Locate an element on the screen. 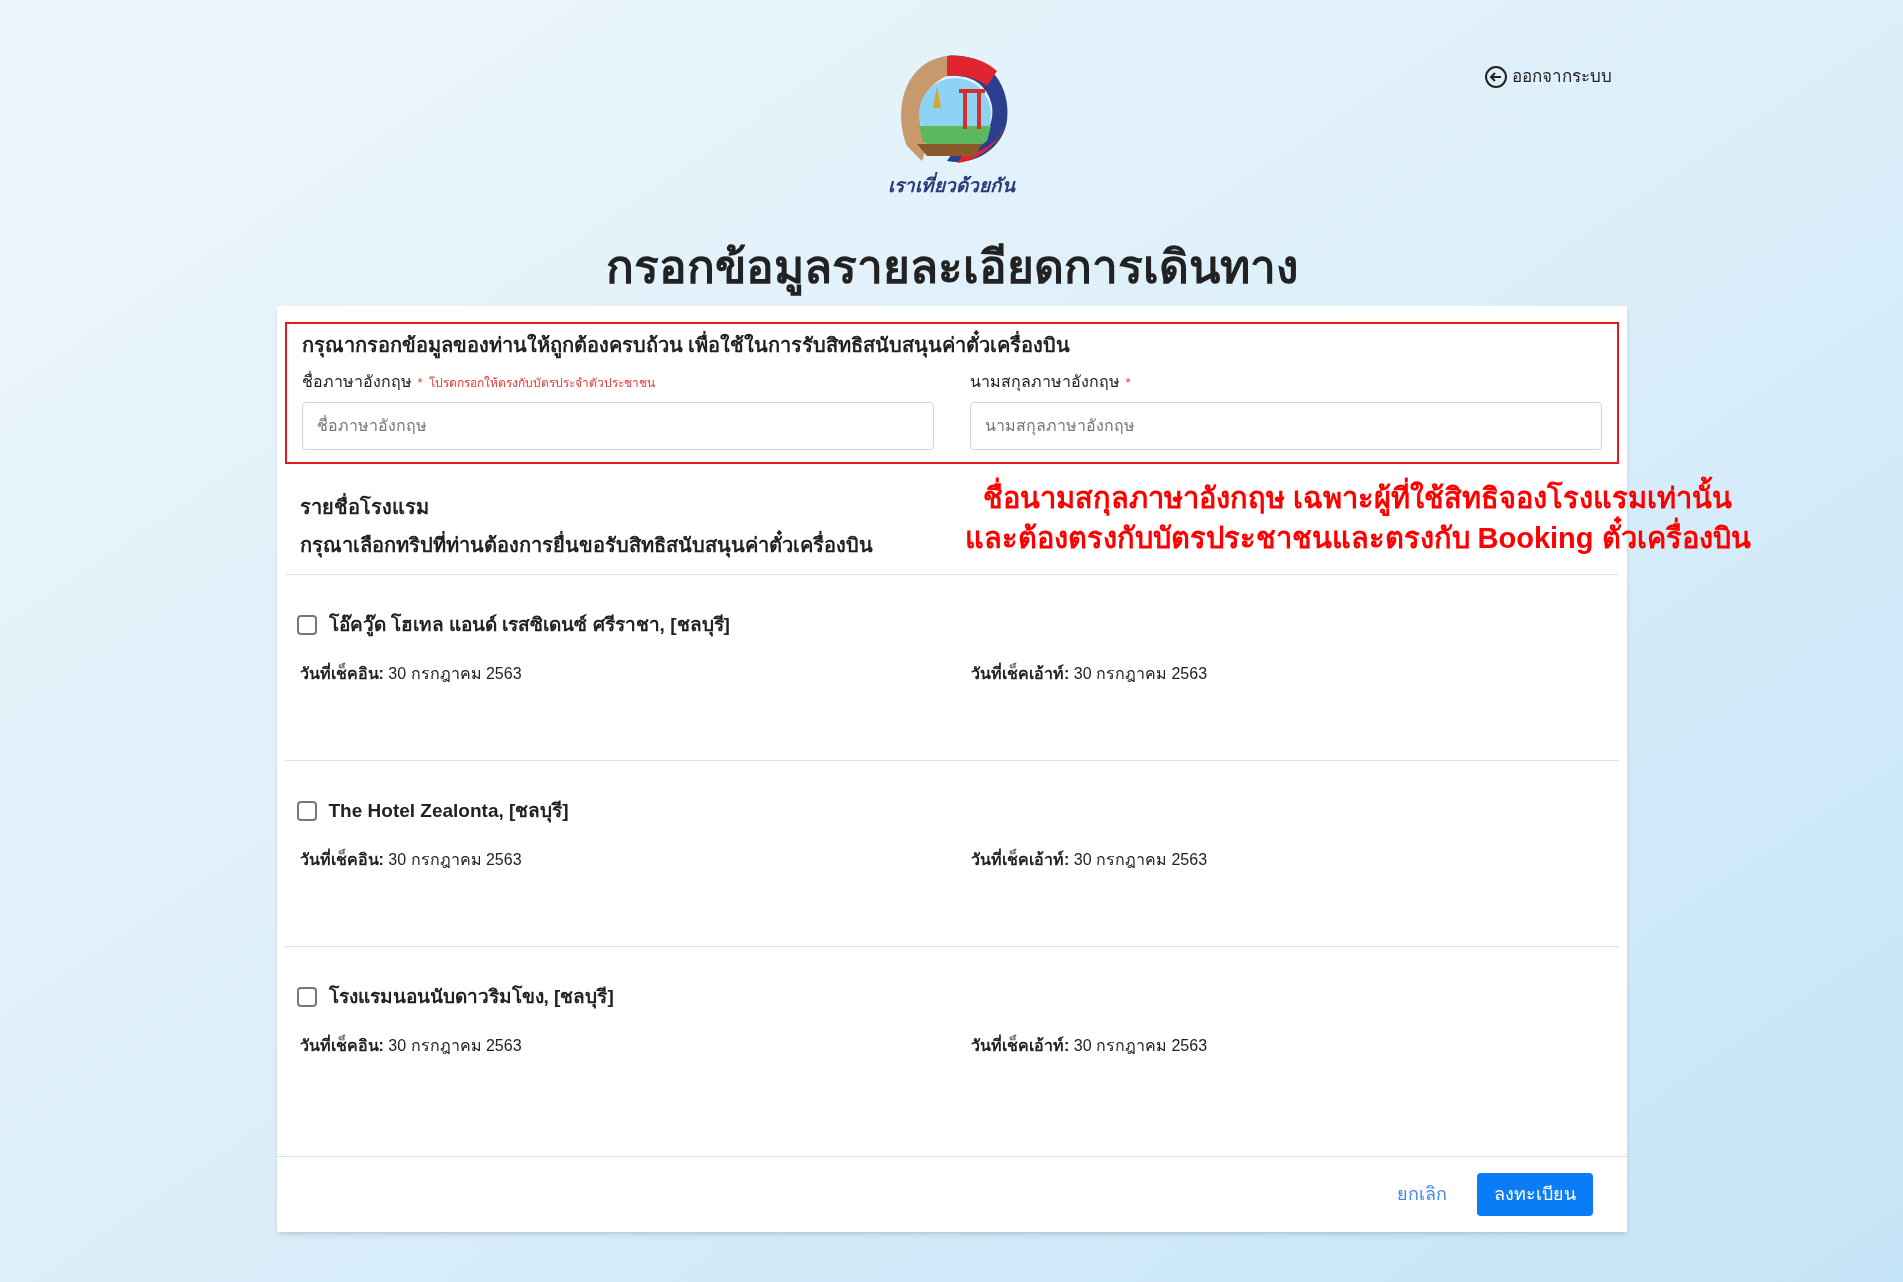  logout-link: ออกจากระบบ is located at coordinates (1547, 77).